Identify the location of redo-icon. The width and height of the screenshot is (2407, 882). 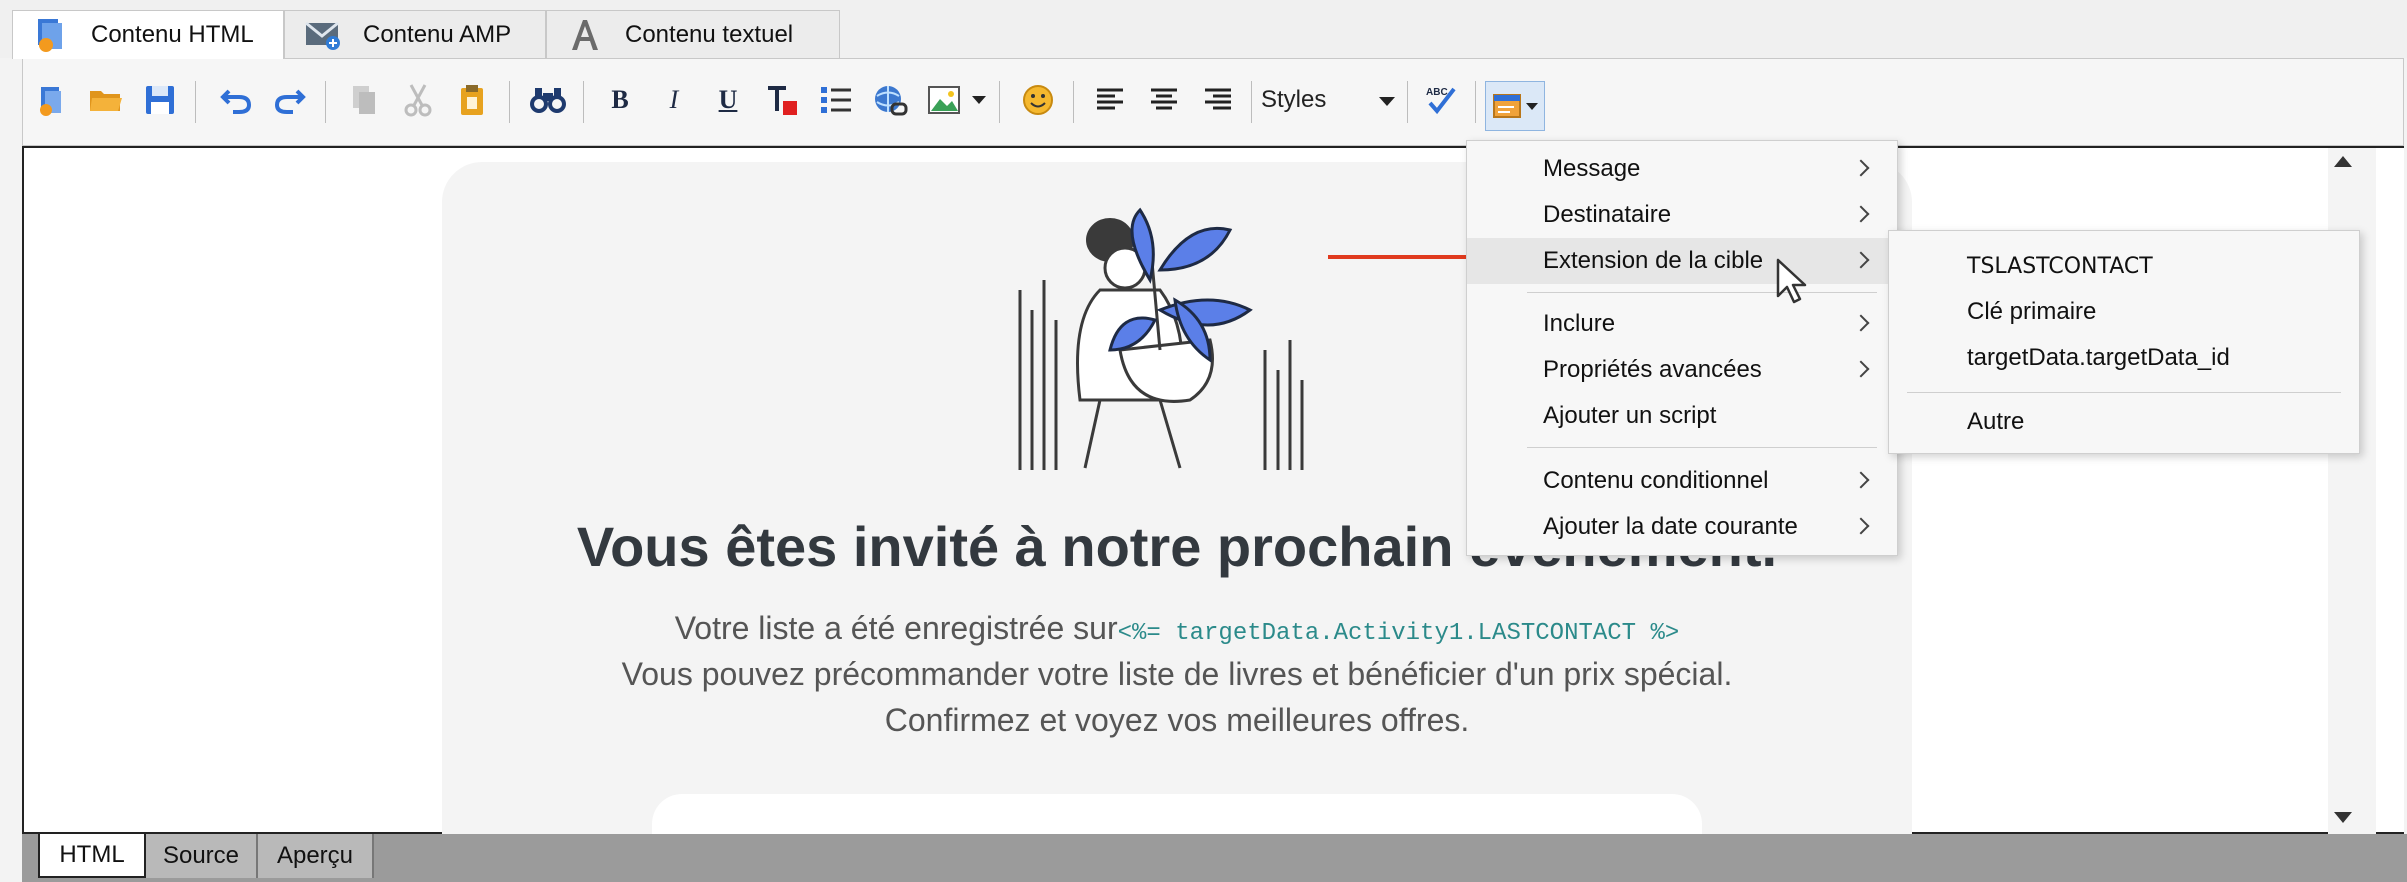
(290, 101).